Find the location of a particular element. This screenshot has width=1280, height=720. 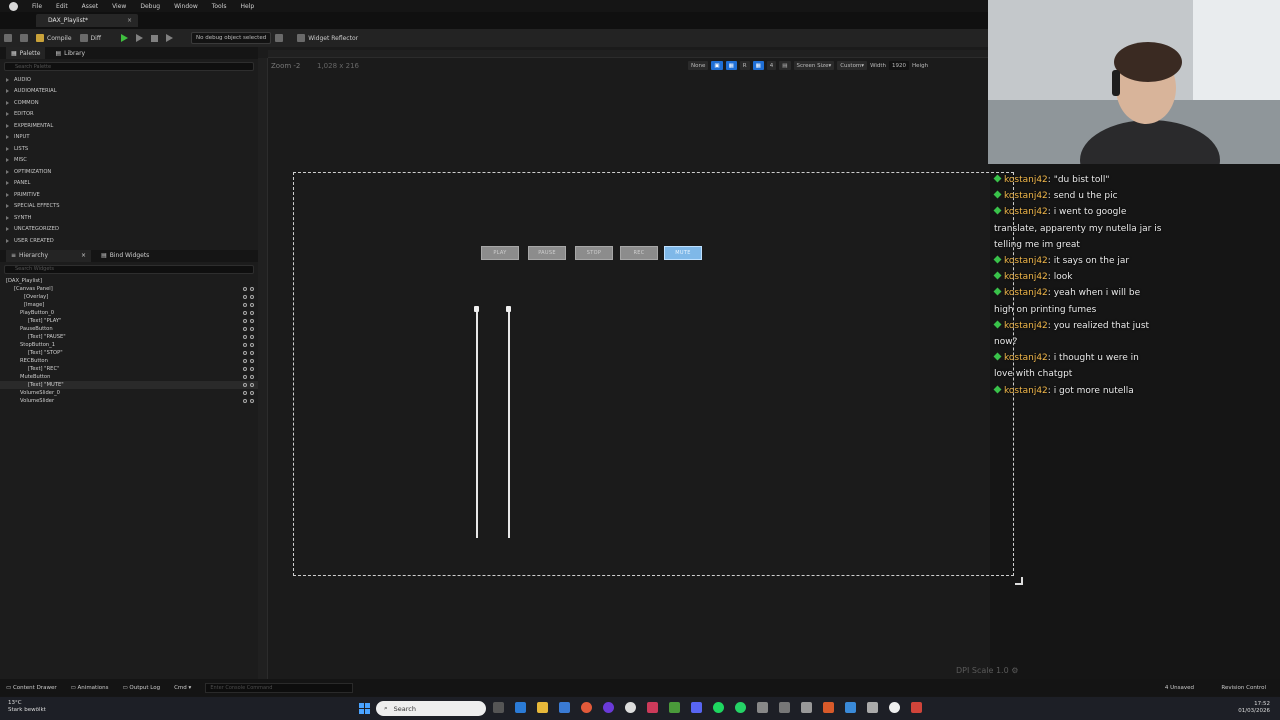

play-widget-button: PLAY is located at coordinates (500, 253).